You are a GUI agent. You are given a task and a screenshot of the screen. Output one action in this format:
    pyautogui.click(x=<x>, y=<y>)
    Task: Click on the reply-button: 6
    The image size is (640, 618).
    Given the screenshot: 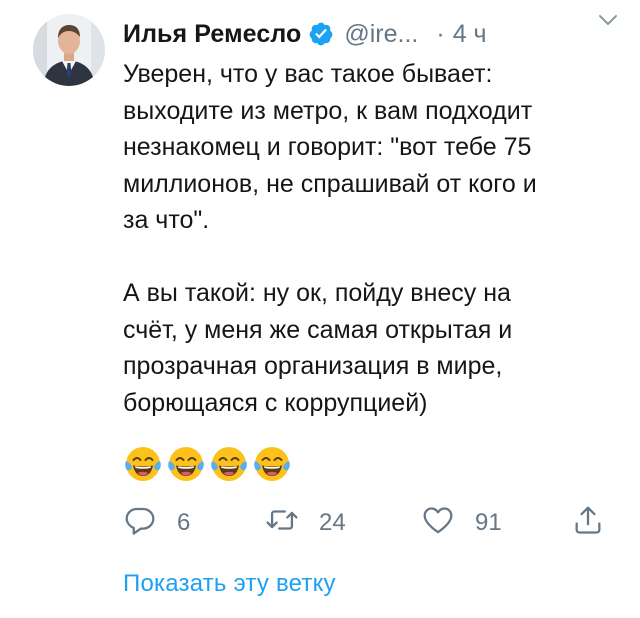 What is the action you would take?
    pyautogui.click(x=156, y=523)
    